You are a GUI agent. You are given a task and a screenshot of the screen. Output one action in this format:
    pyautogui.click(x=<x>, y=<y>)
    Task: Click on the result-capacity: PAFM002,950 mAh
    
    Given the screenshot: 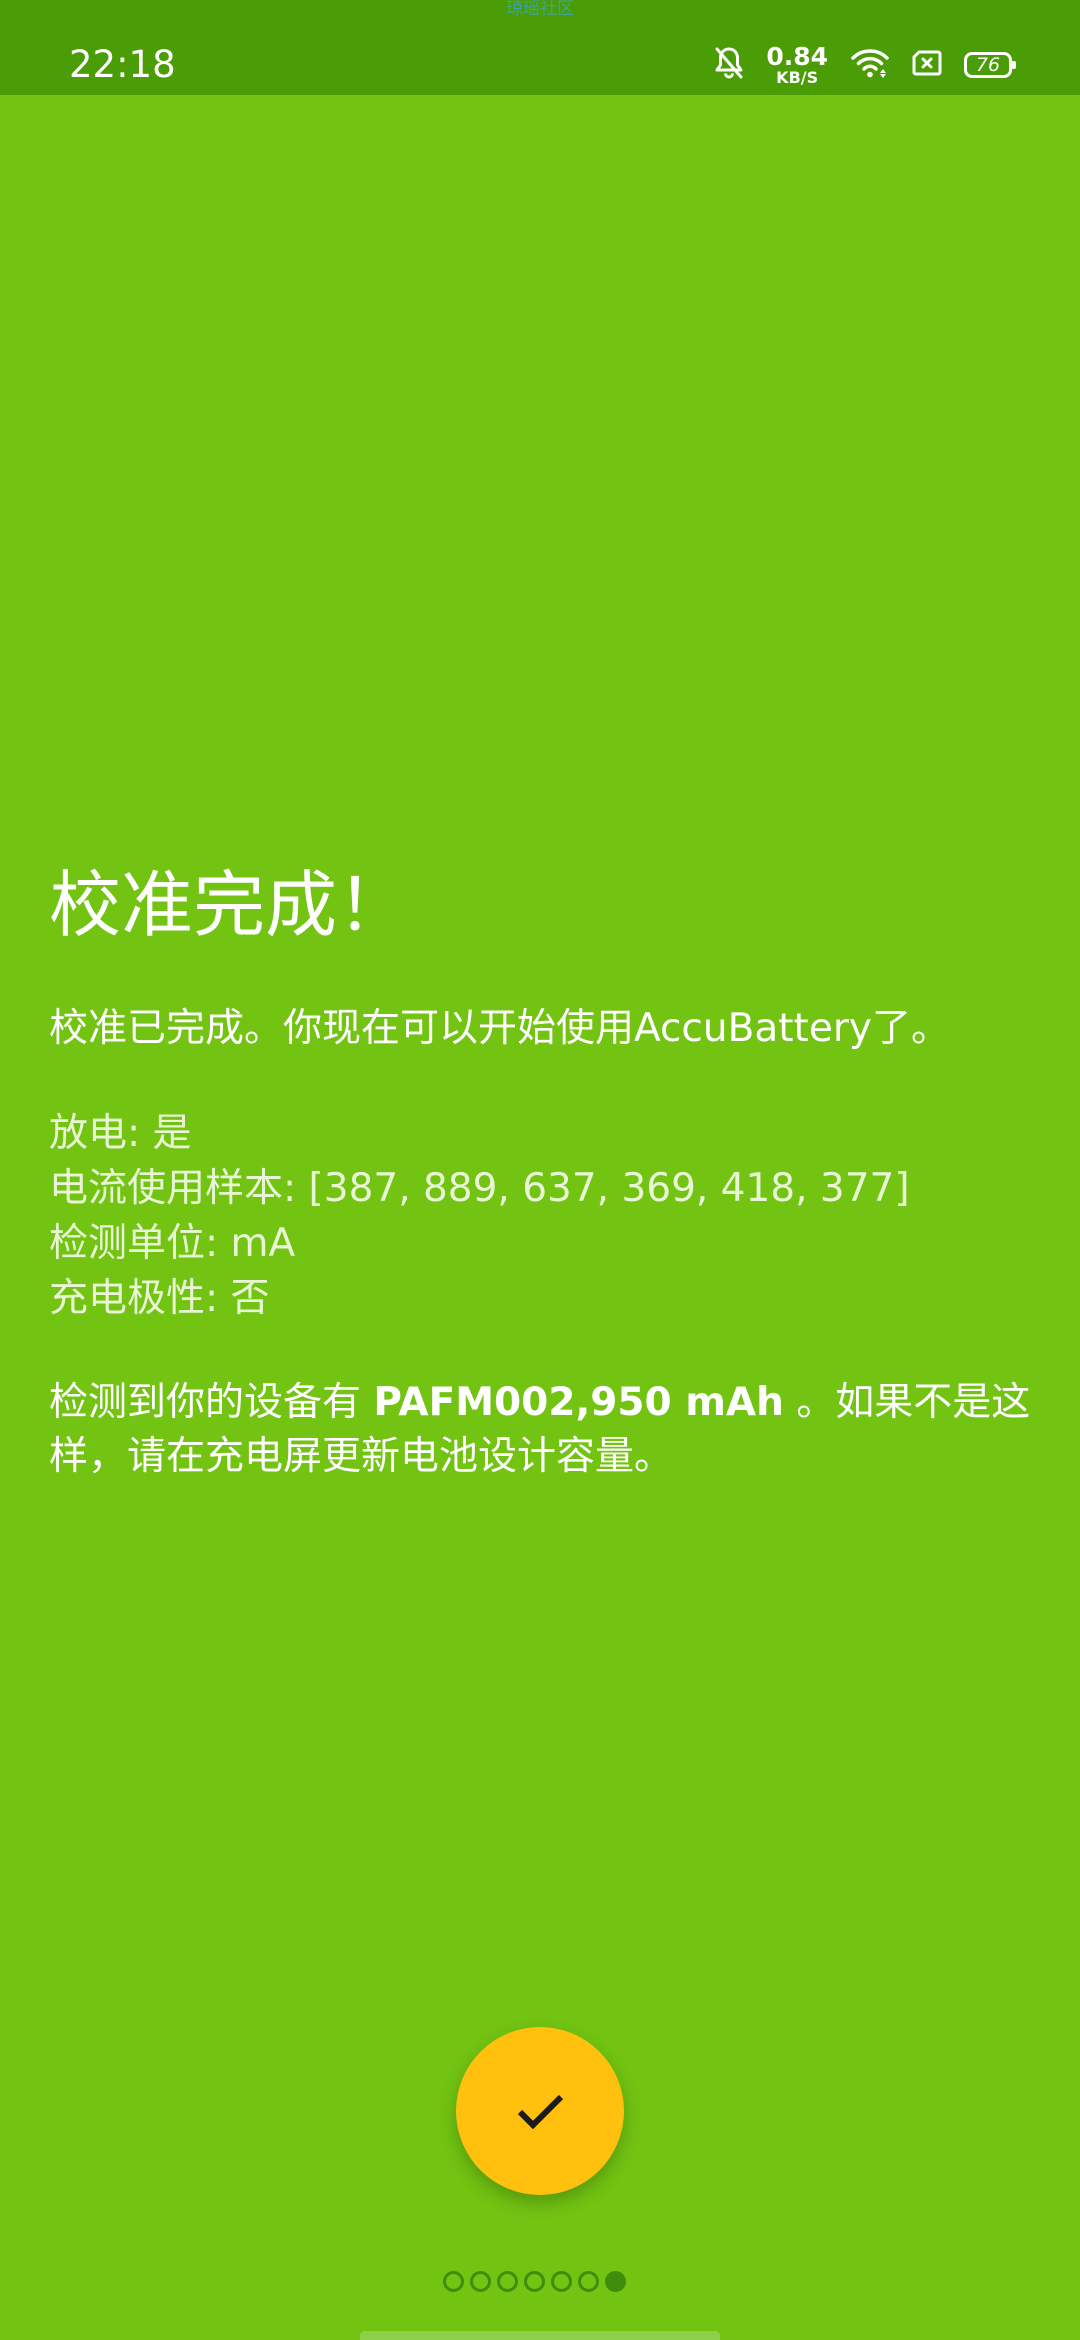 What is the action you would take?
    pyautogui.click(x=578, y=1402)
    